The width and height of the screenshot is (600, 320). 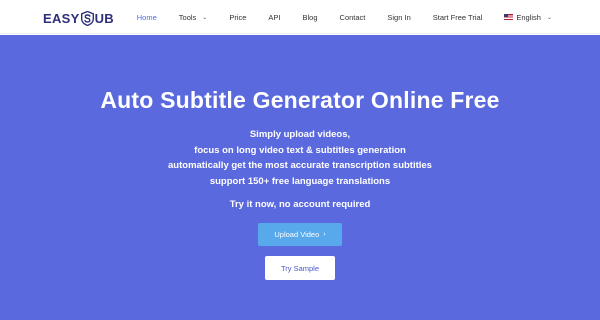 What do you see at coordinates (300, 181) in the screenshot?
I see `hero-line: support 150+ free language translations` at bounding box center [300, 181].